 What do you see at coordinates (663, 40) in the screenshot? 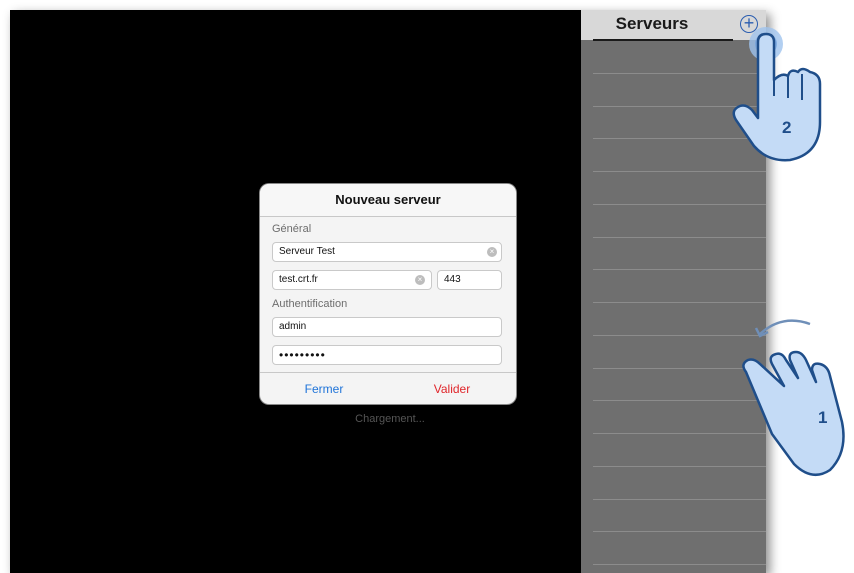
I see `sidebar-title-underline` at bounding box center [663, 40].